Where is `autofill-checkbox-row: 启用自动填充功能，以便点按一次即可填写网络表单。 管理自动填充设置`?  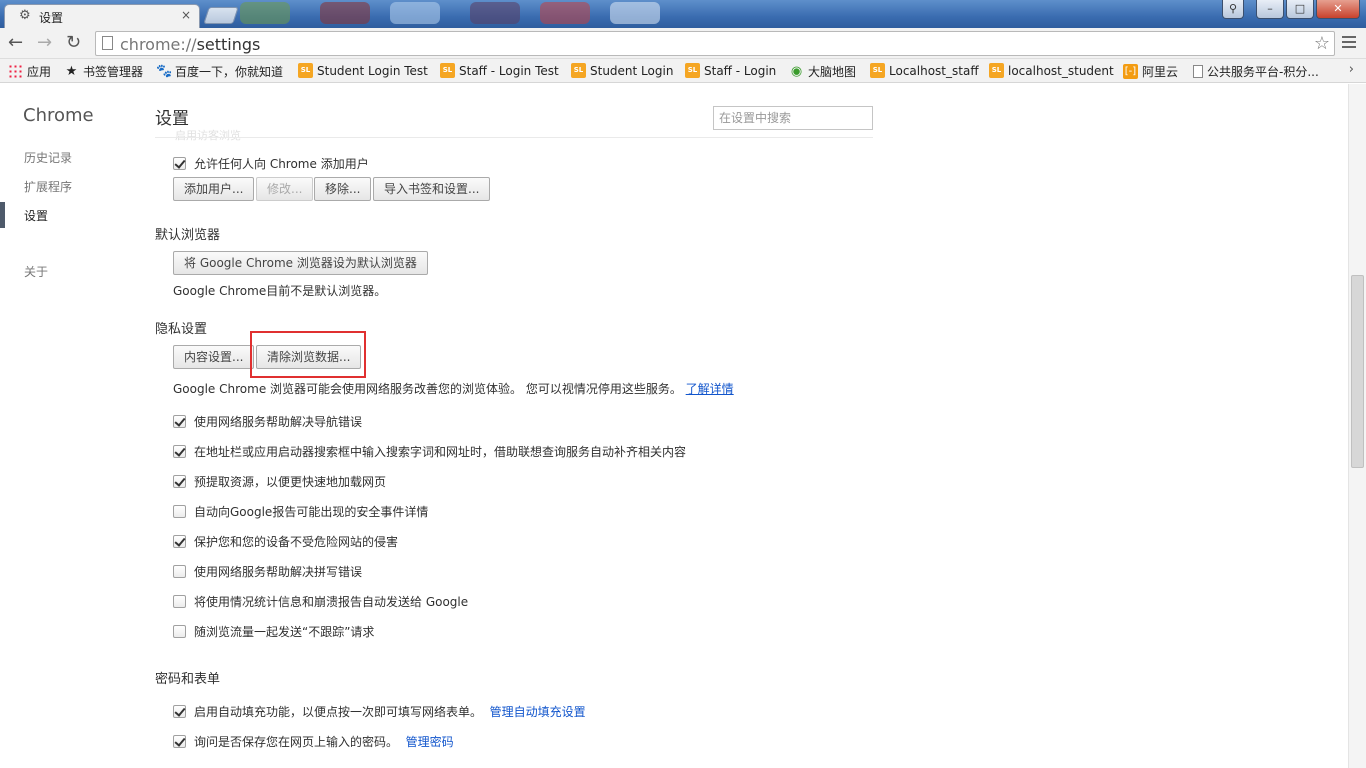 autofill-checkbox-row: 启用自动填充功能，以便点按一次即可填写网络表单。 管理自动填充设置 is located at coordinates (379, 711).